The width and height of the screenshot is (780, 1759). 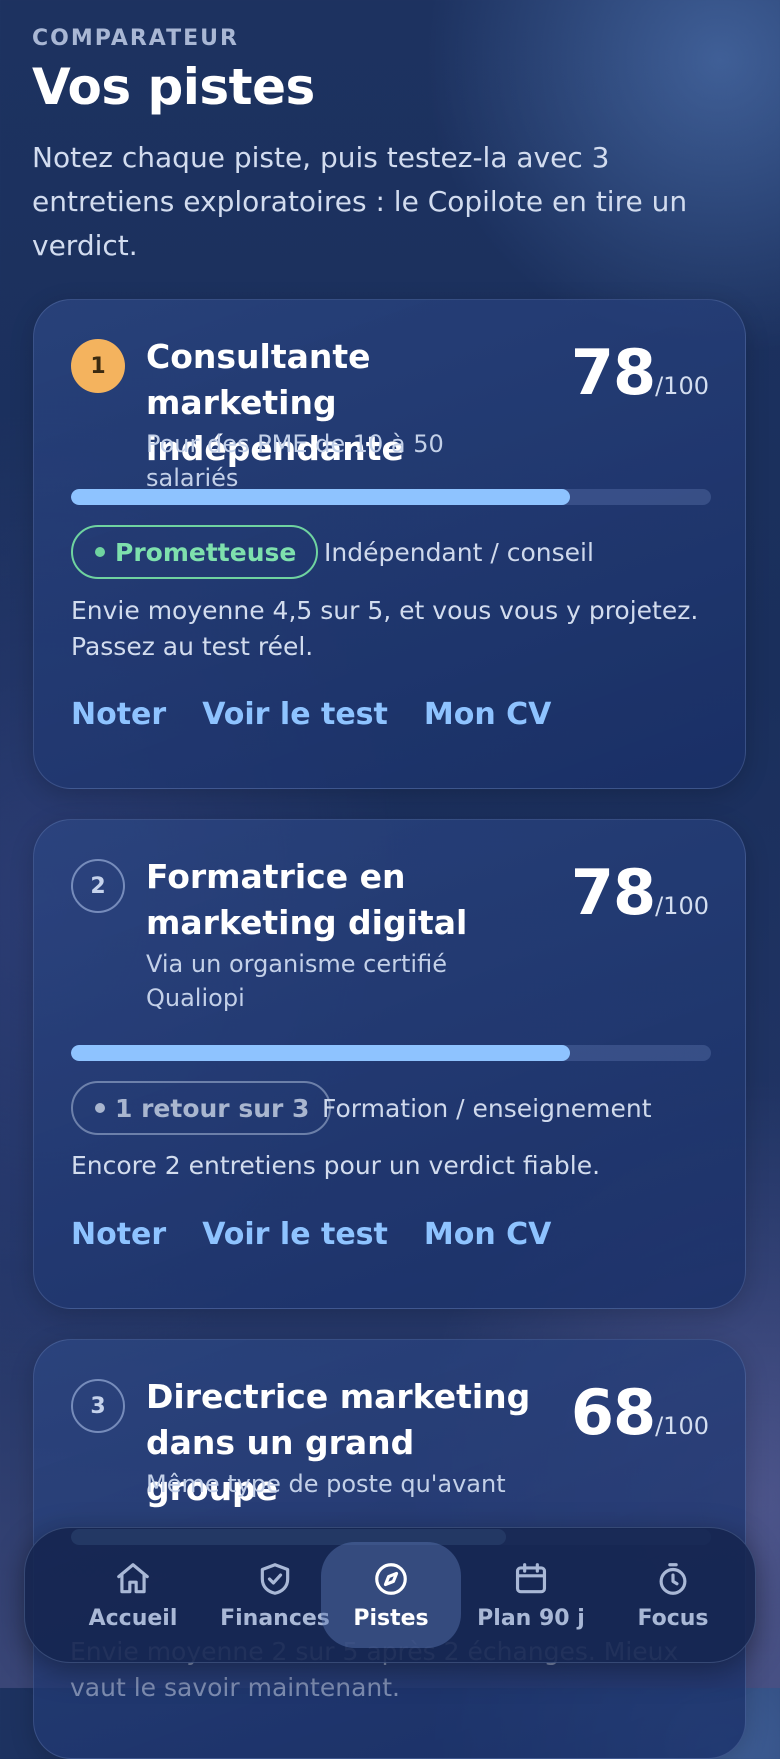 I want to click on track-category: Indépendant / conseil, so click(x=459, y=552).